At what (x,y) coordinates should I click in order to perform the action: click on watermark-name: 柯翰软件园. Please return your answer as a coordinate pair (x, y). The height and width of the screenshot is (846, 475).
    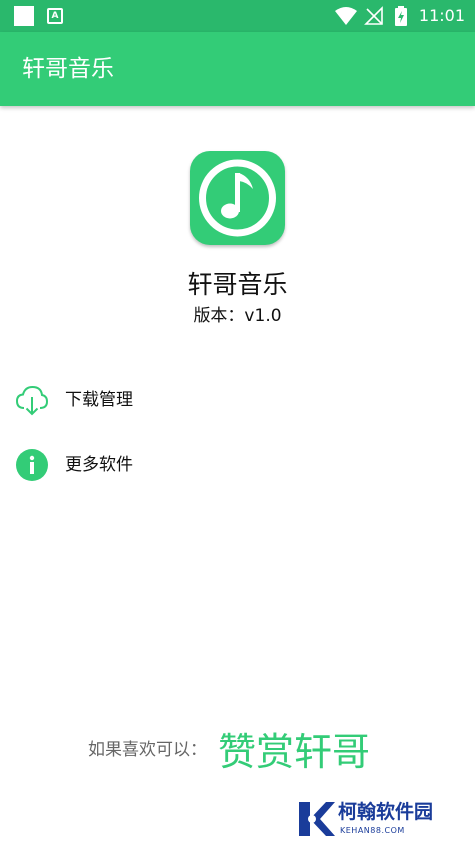
    Looking at the image, I should click on (386, 812).